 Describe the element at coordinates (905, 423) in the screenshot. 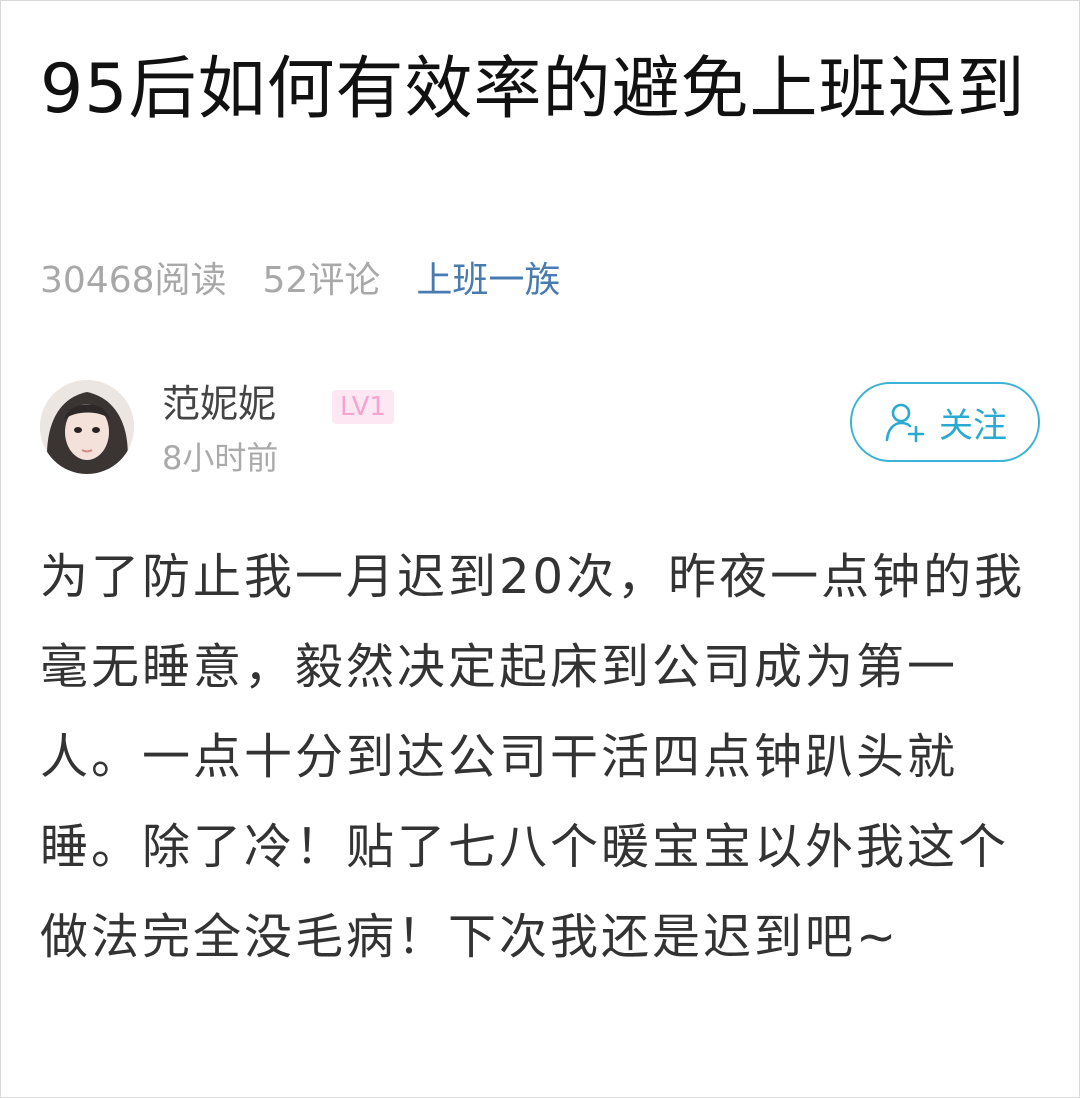

I see `add-user-icon` at that location.